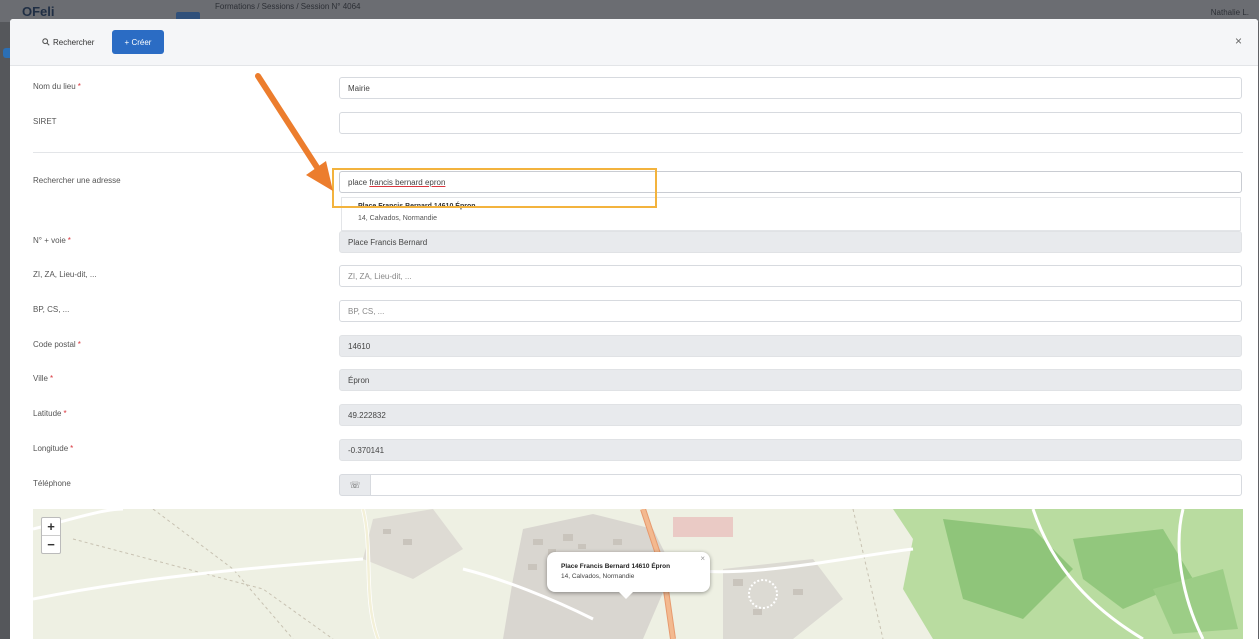 This screenshot has width=1259, height=639. Describe the element at coordinates (52, 483) in the screenshot. I see `phone-label: Téléphone` at that location.